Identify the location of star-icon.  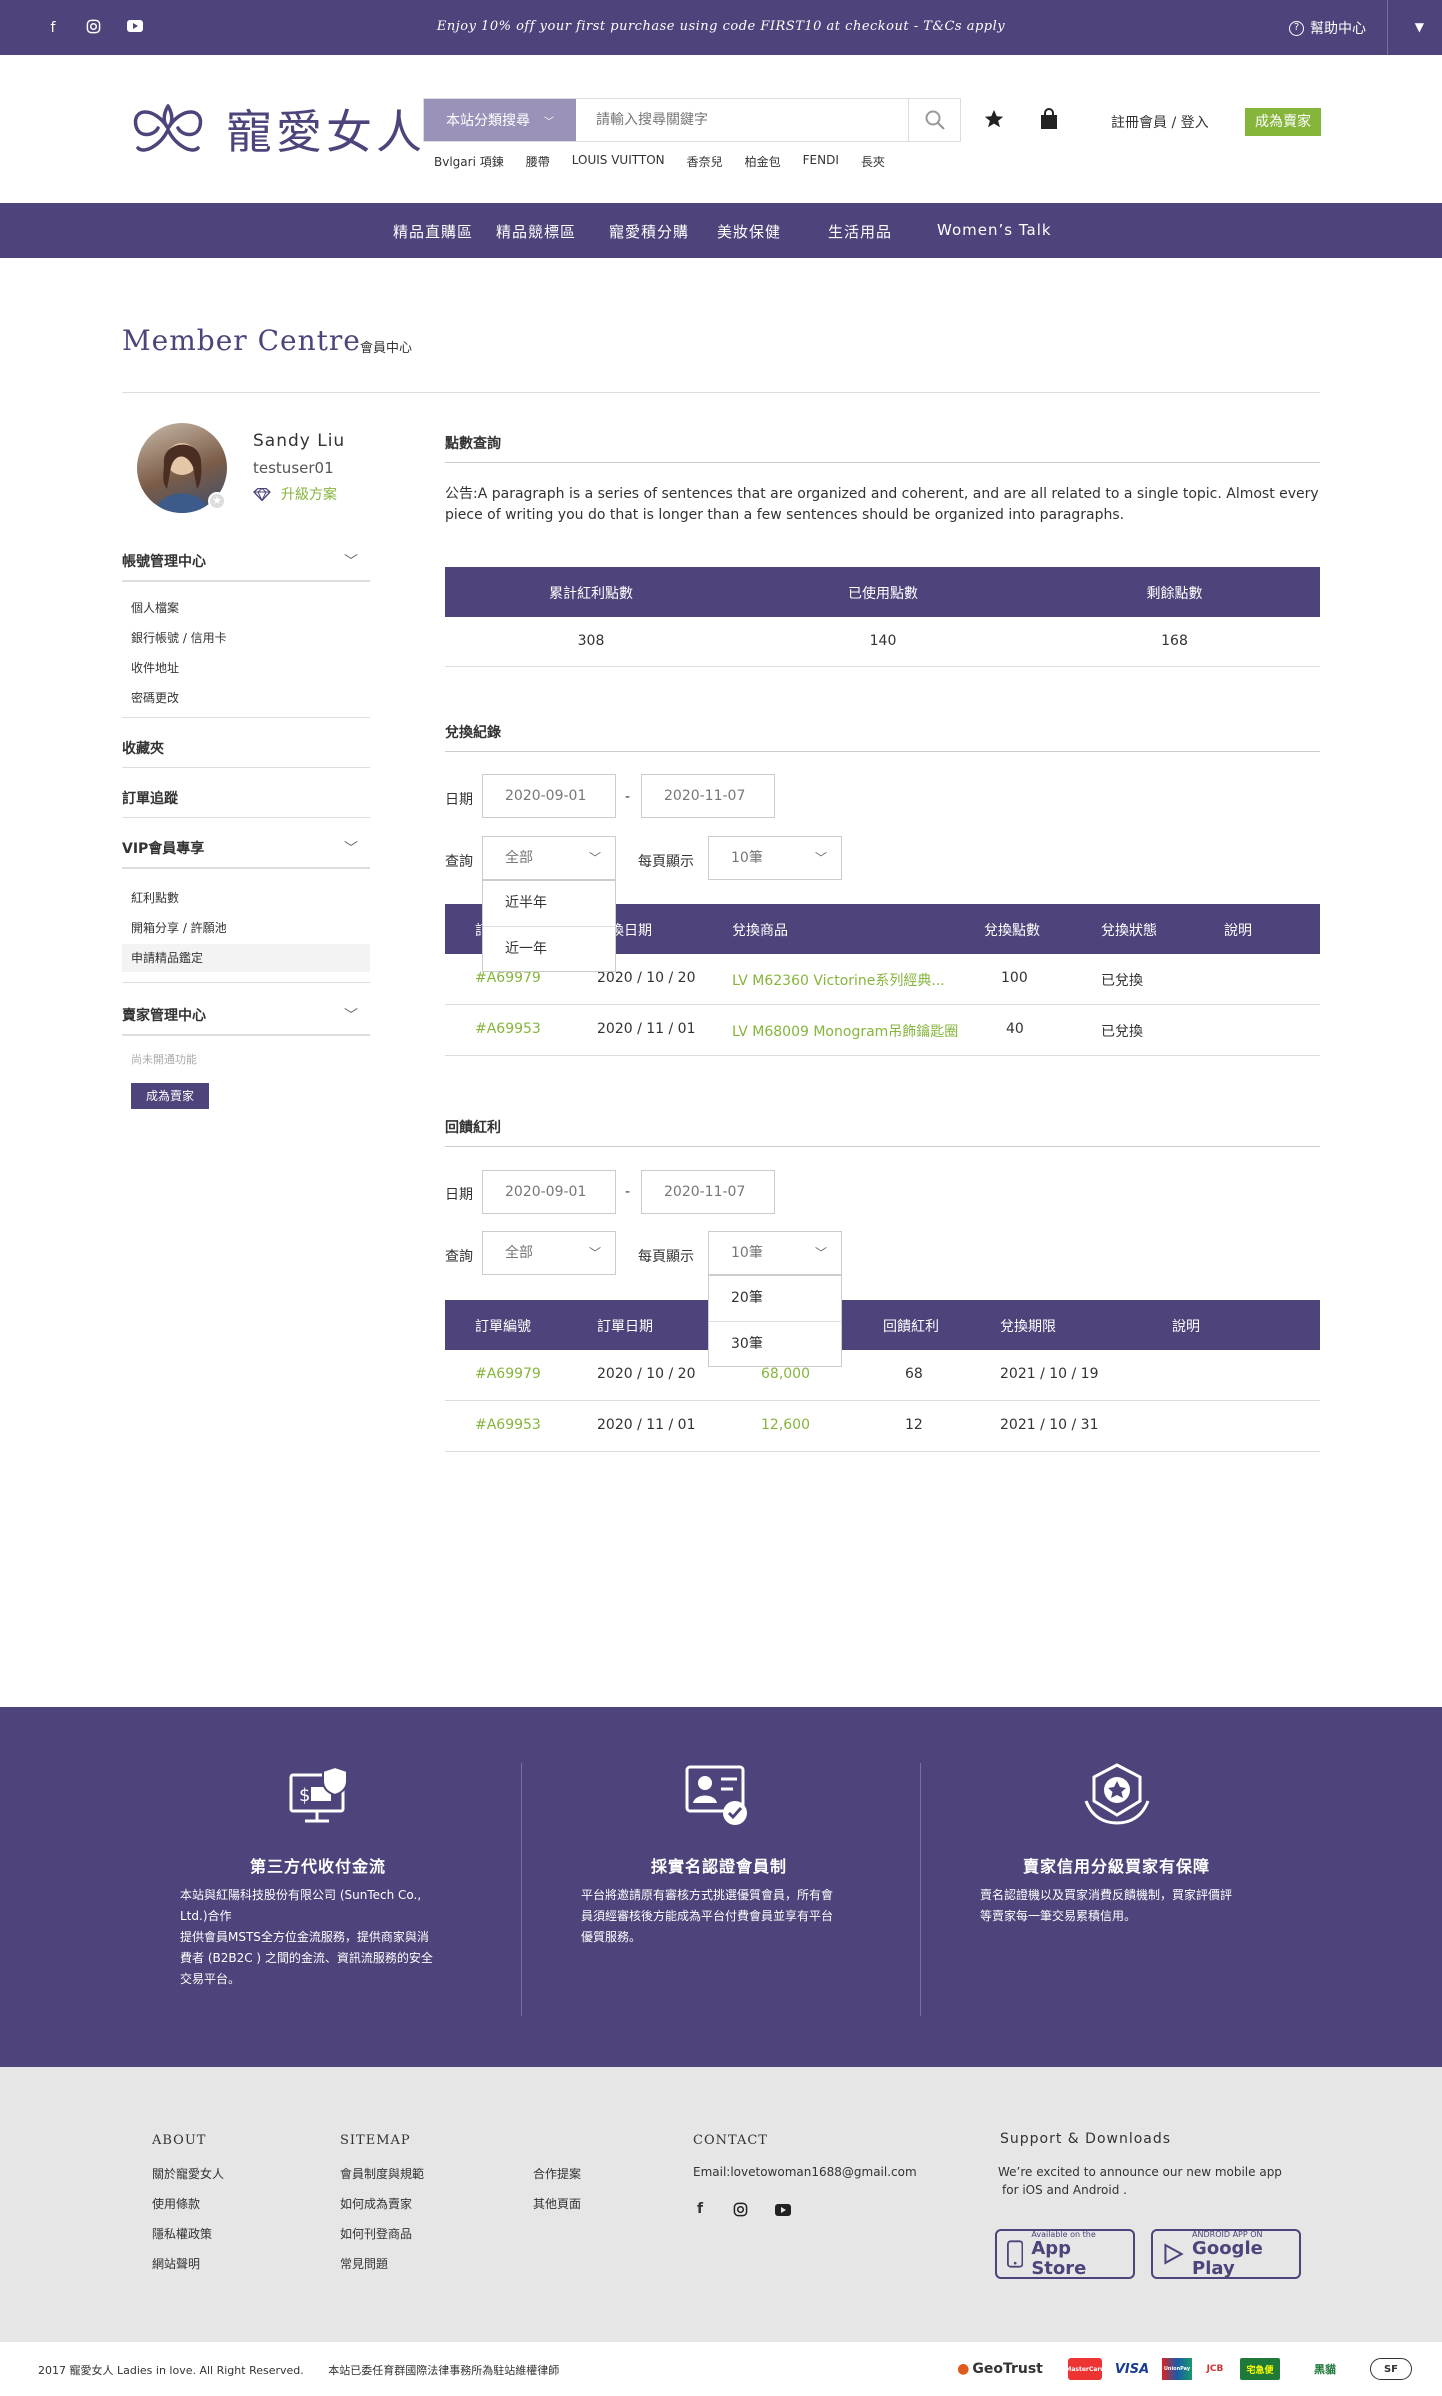
(994, 119).